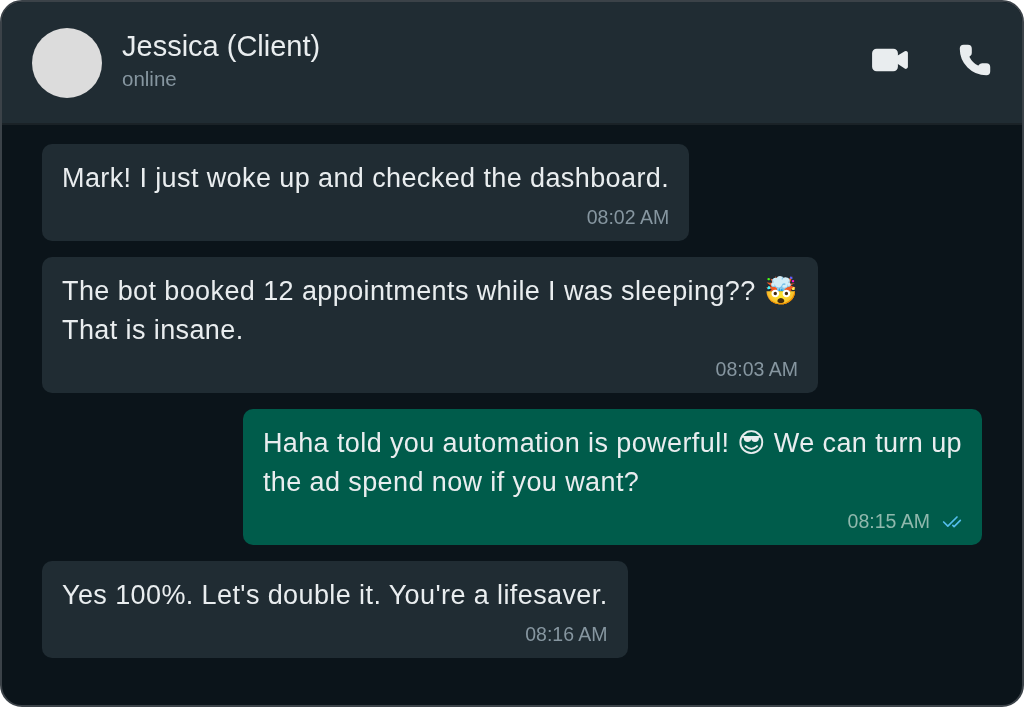 Image resolution: width=1024 pixels, height=707 pixels. I want to click on phone-call-icon, so click(975, 59).